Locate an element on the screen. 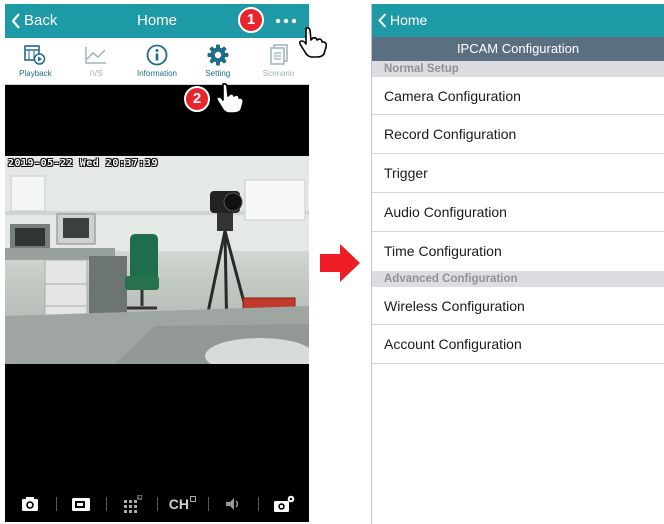 This screenshot has height=524, width=664. channel-button: CH is located at coordinates (182, 504).